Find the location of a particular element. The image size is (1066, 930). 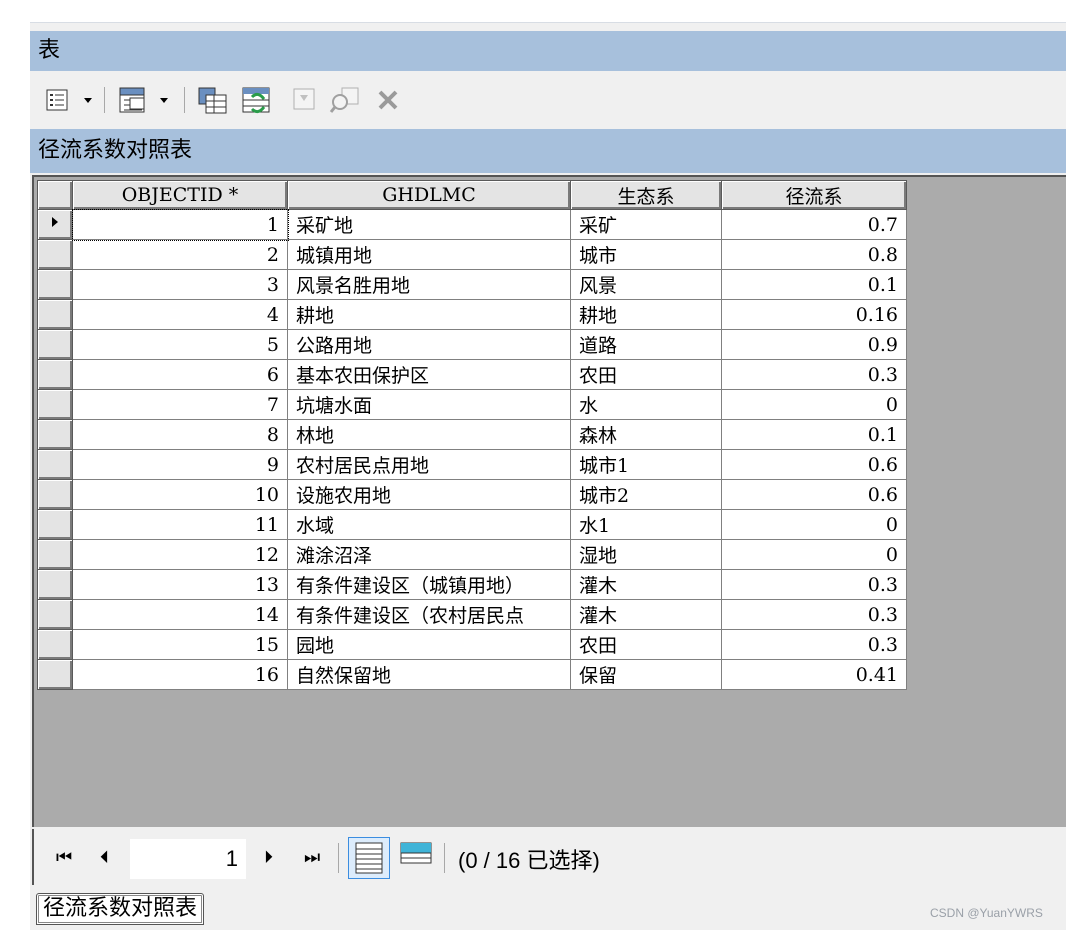

table-row: 13 有条件建设区（城镇用地） 灌木 0.3 is located at coordinates (472, 584).